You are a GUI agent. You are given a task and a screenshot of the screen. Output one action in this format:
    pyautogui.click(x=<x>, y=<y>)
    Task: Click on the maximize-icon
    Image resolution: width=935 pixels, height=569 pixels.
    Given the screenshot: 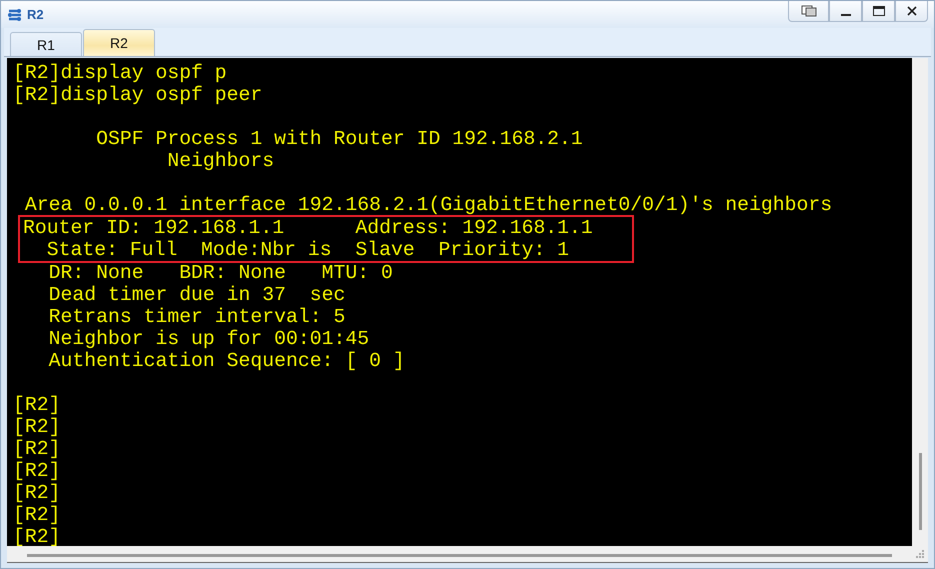 What is the action you would take?
    pyautogui.click(x=878, y=11)
    